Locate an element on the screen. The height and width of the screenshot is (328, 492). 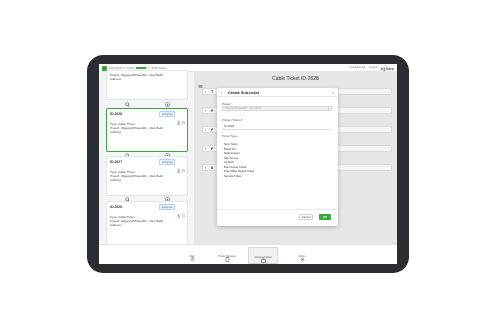
bottom-navigation: Map Ticket Manager Assigned Work Admin is located at coordinates (248, 254).